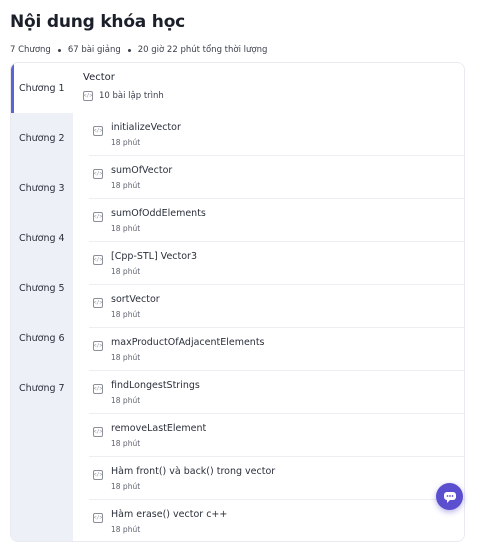 The width and height of the screenshot is (478, 549). I want to click on lesson-name: Hàm front() và back() trong vector, so click(193, 471).